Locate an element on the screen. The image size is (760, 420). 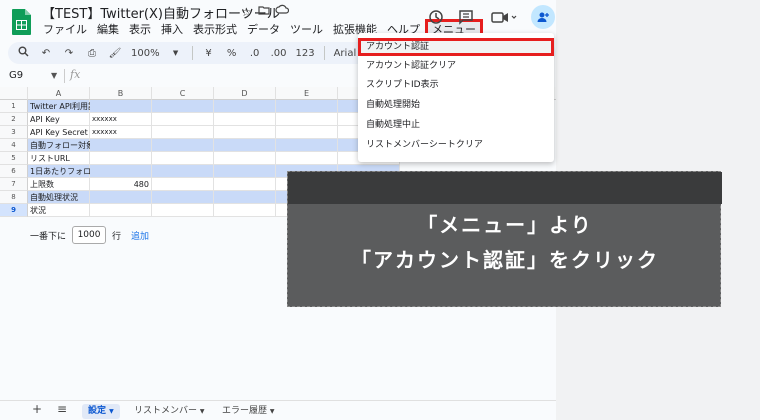
cell-d8 is located at coordinates (245, 197).